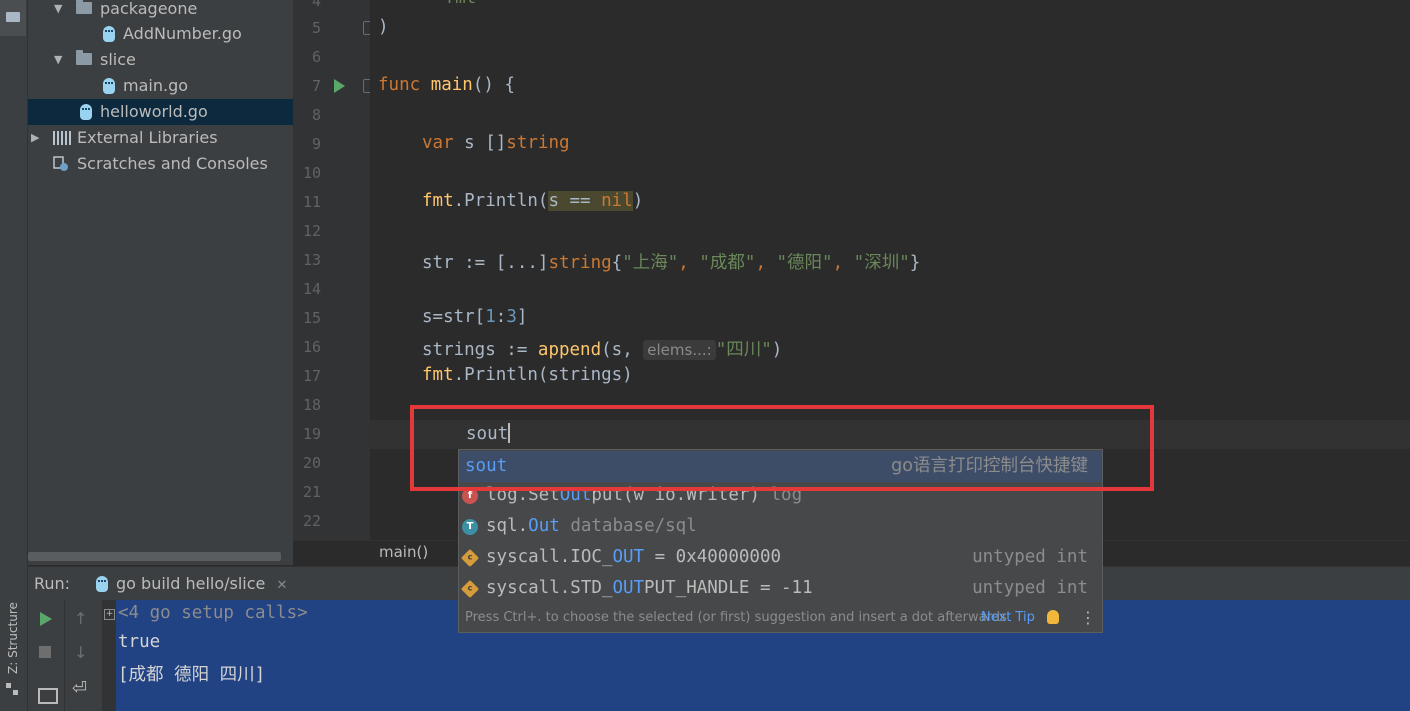 The height and width of the screenshot is (711, 1410). I want to click on tree-horizontal-scrollbar, so click(154, 556).